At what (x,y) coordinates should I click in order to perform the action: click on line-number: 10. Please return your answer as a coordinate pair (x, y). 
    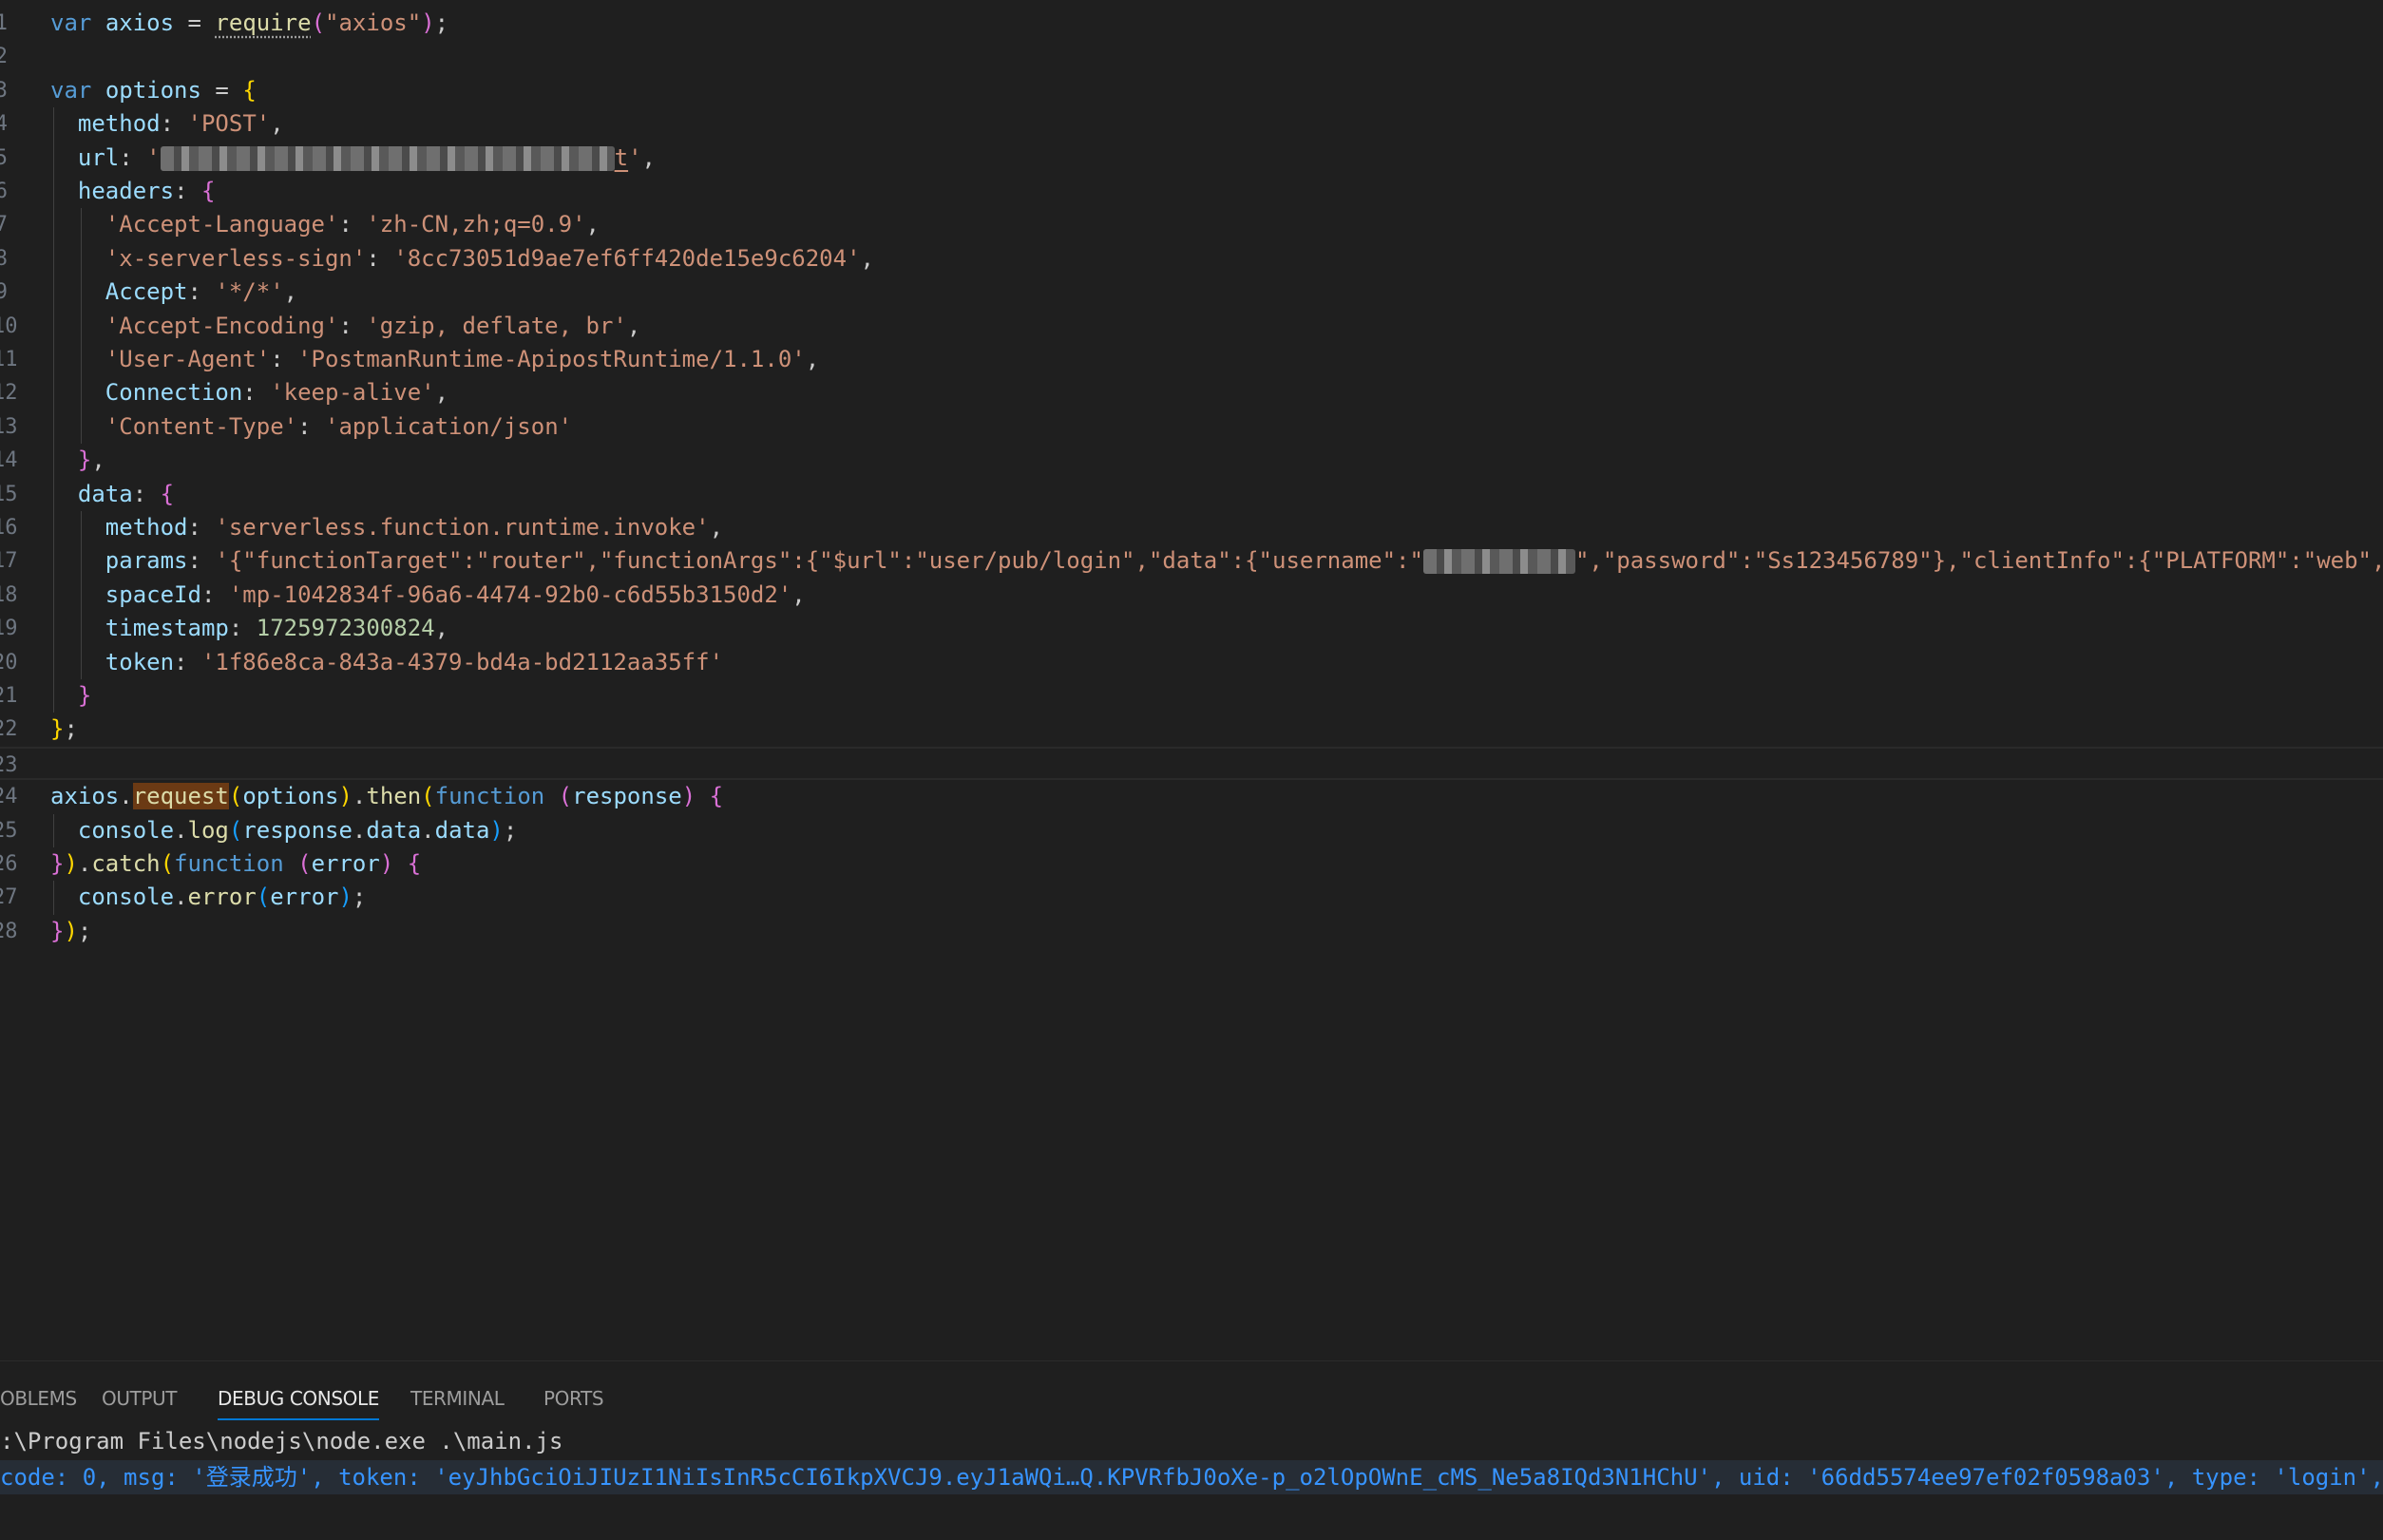
    Looking at the image, I should click on (9, 326).